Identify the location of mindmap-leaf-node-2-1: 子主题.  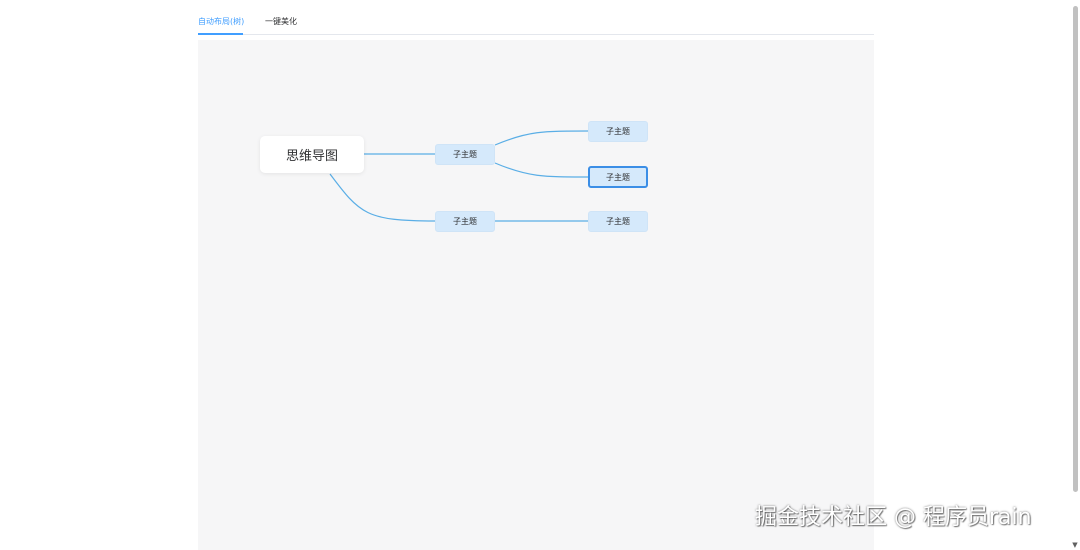
(618, 221).